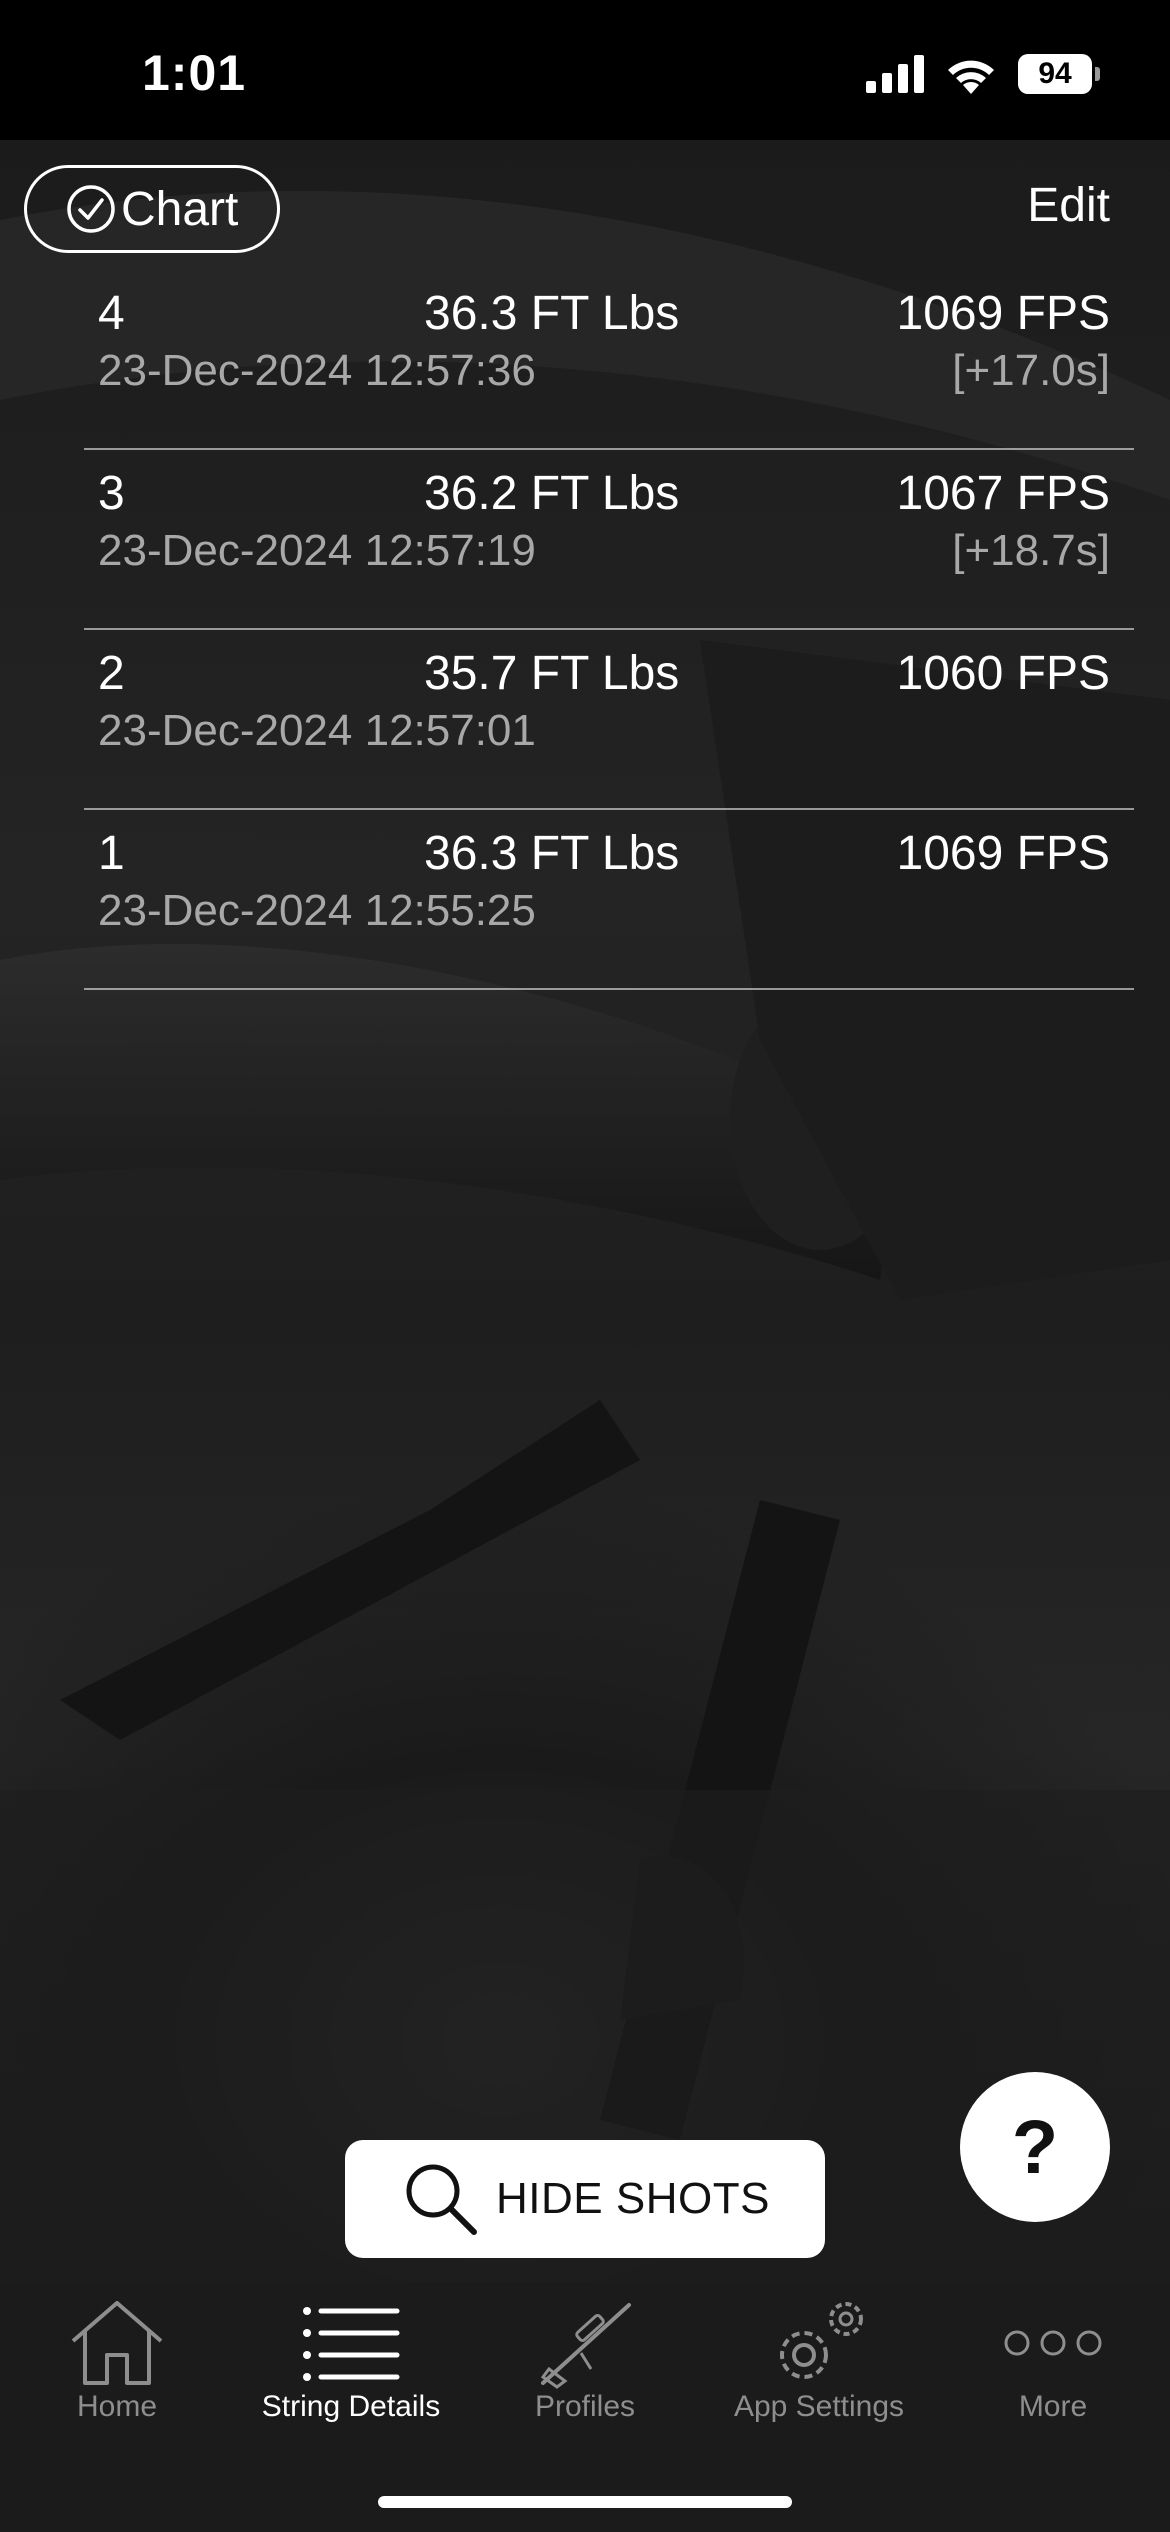 The image size is (1170, 2532). I want to click on cellular-signal-icon, so click(895, 74).